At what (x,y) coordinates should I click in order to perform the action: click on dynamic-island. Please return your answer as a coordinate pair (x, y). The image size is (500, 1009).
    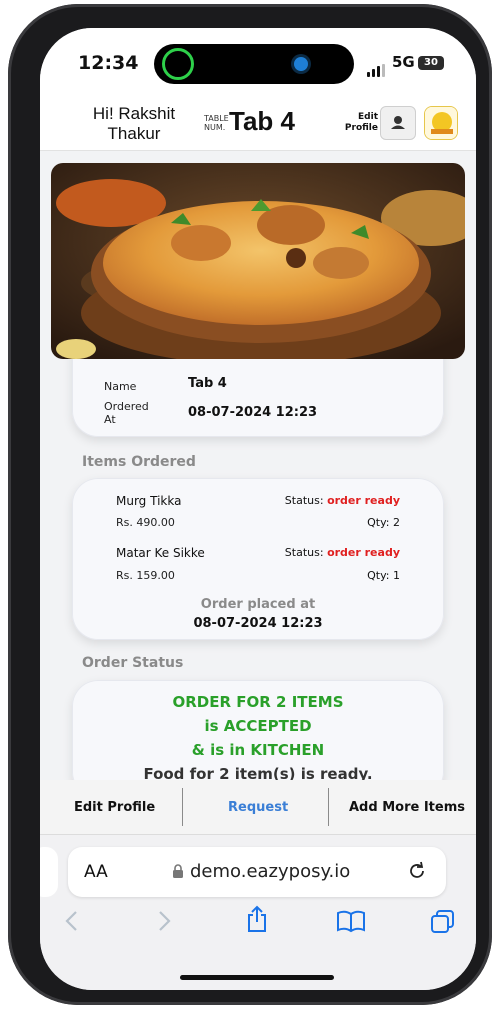
    Looking at the image, I should click on (254, 64).